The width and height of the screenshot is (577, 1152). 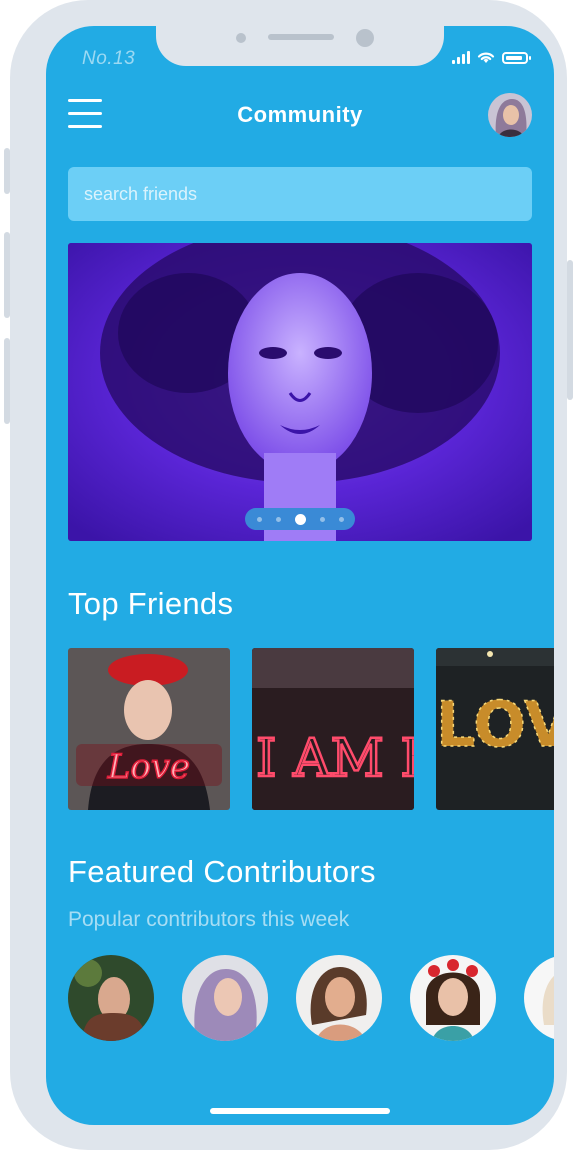 What do you see at coordinates (486, 57) in the screenshot?
I see `wifi-icon` at bounding box center [486, 57].